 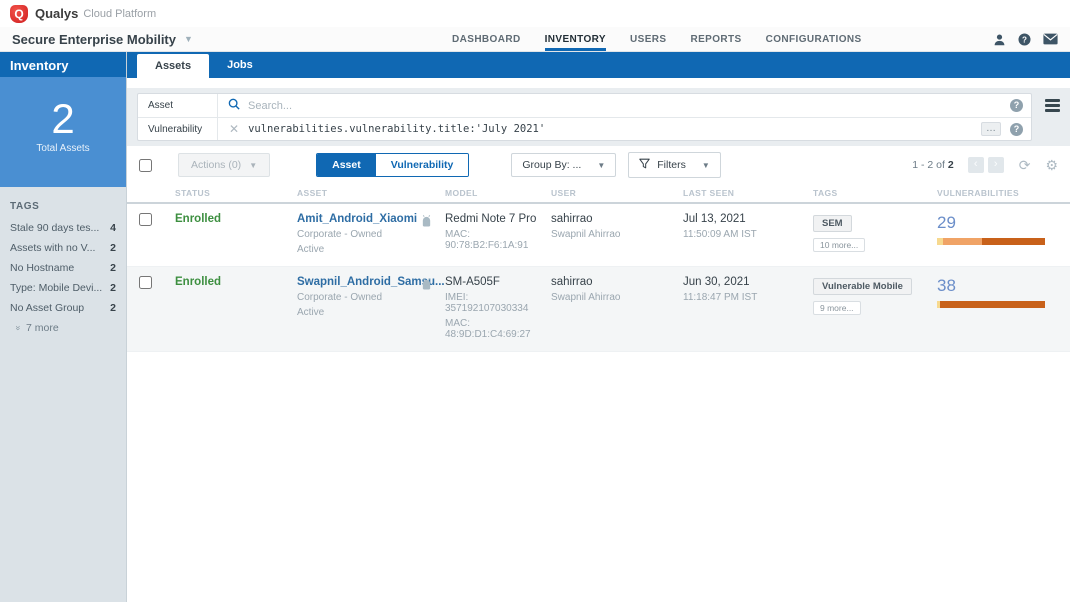 What do you see at coordinates (25, 206) in the screenshot?
I see `tags-section-title: TAGS` at bounding box center [25, 206].